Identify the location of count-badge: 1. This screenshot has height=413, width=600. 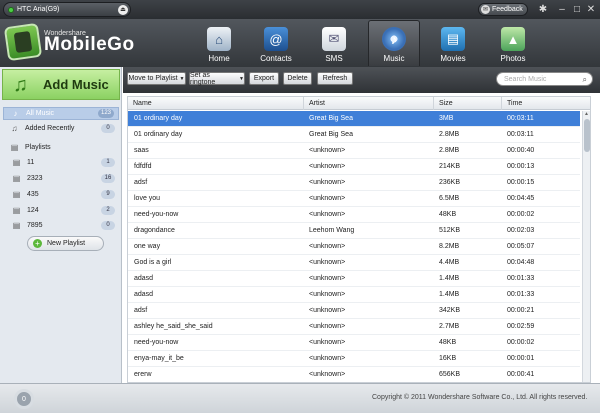
(108, 162).